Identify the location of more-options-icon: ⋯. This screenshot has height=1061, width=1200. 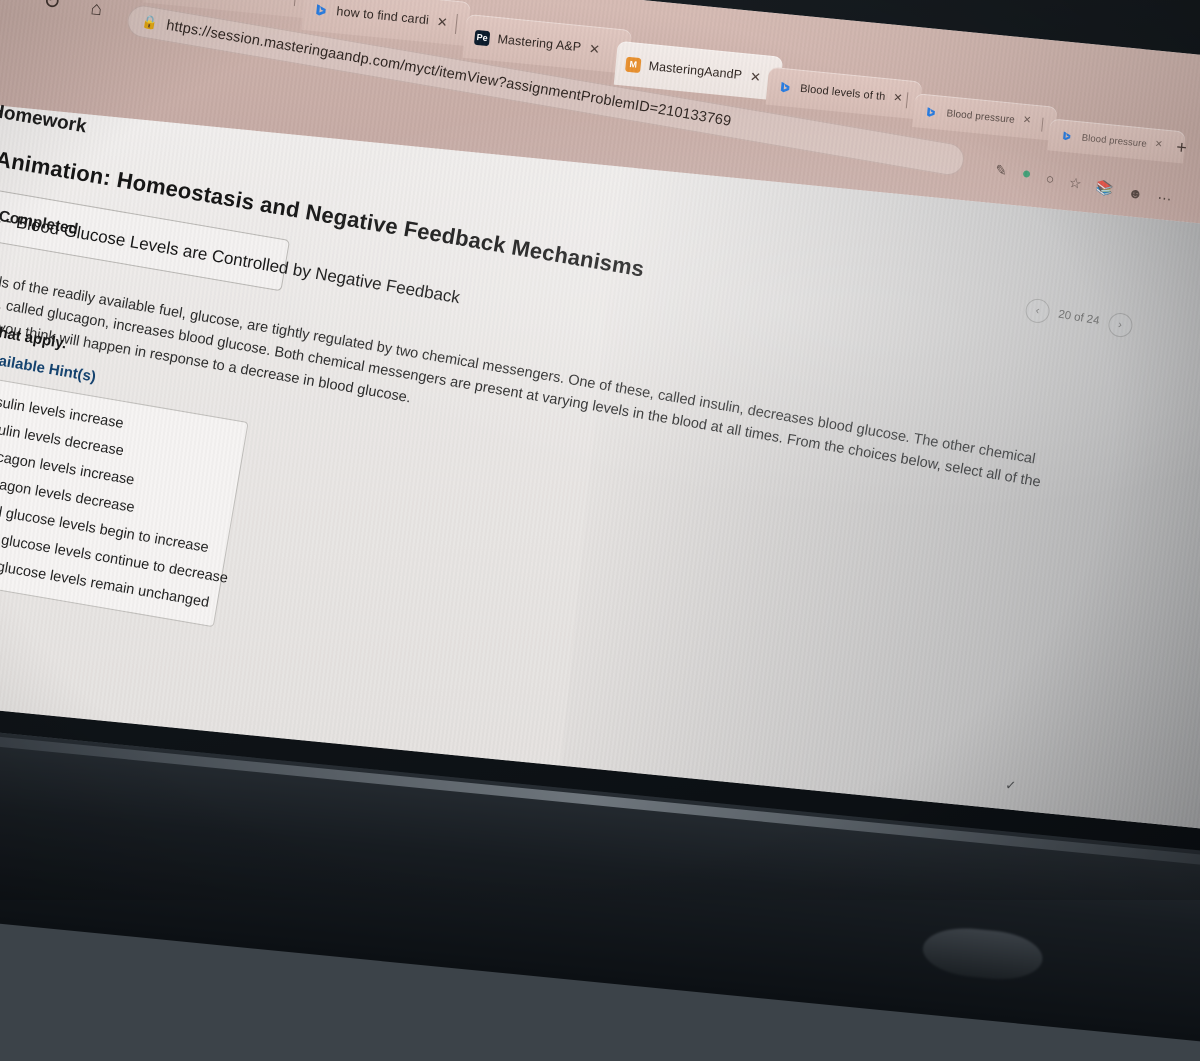
(1164, 198).